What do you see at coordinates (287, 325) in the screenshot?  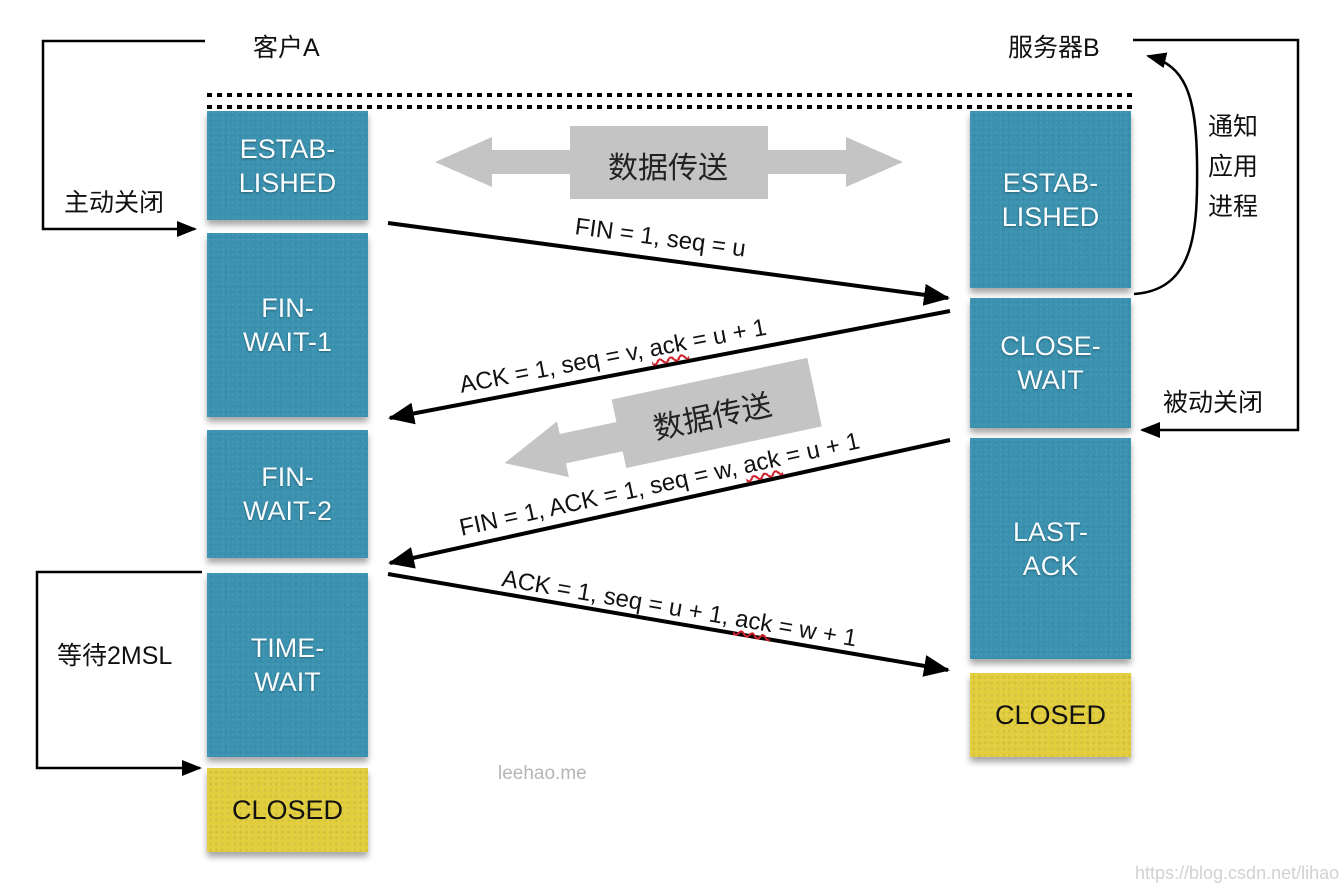 I see `client-state-fin-wait-1: FIN- WAIT-1` at bounding box center [287, 325].